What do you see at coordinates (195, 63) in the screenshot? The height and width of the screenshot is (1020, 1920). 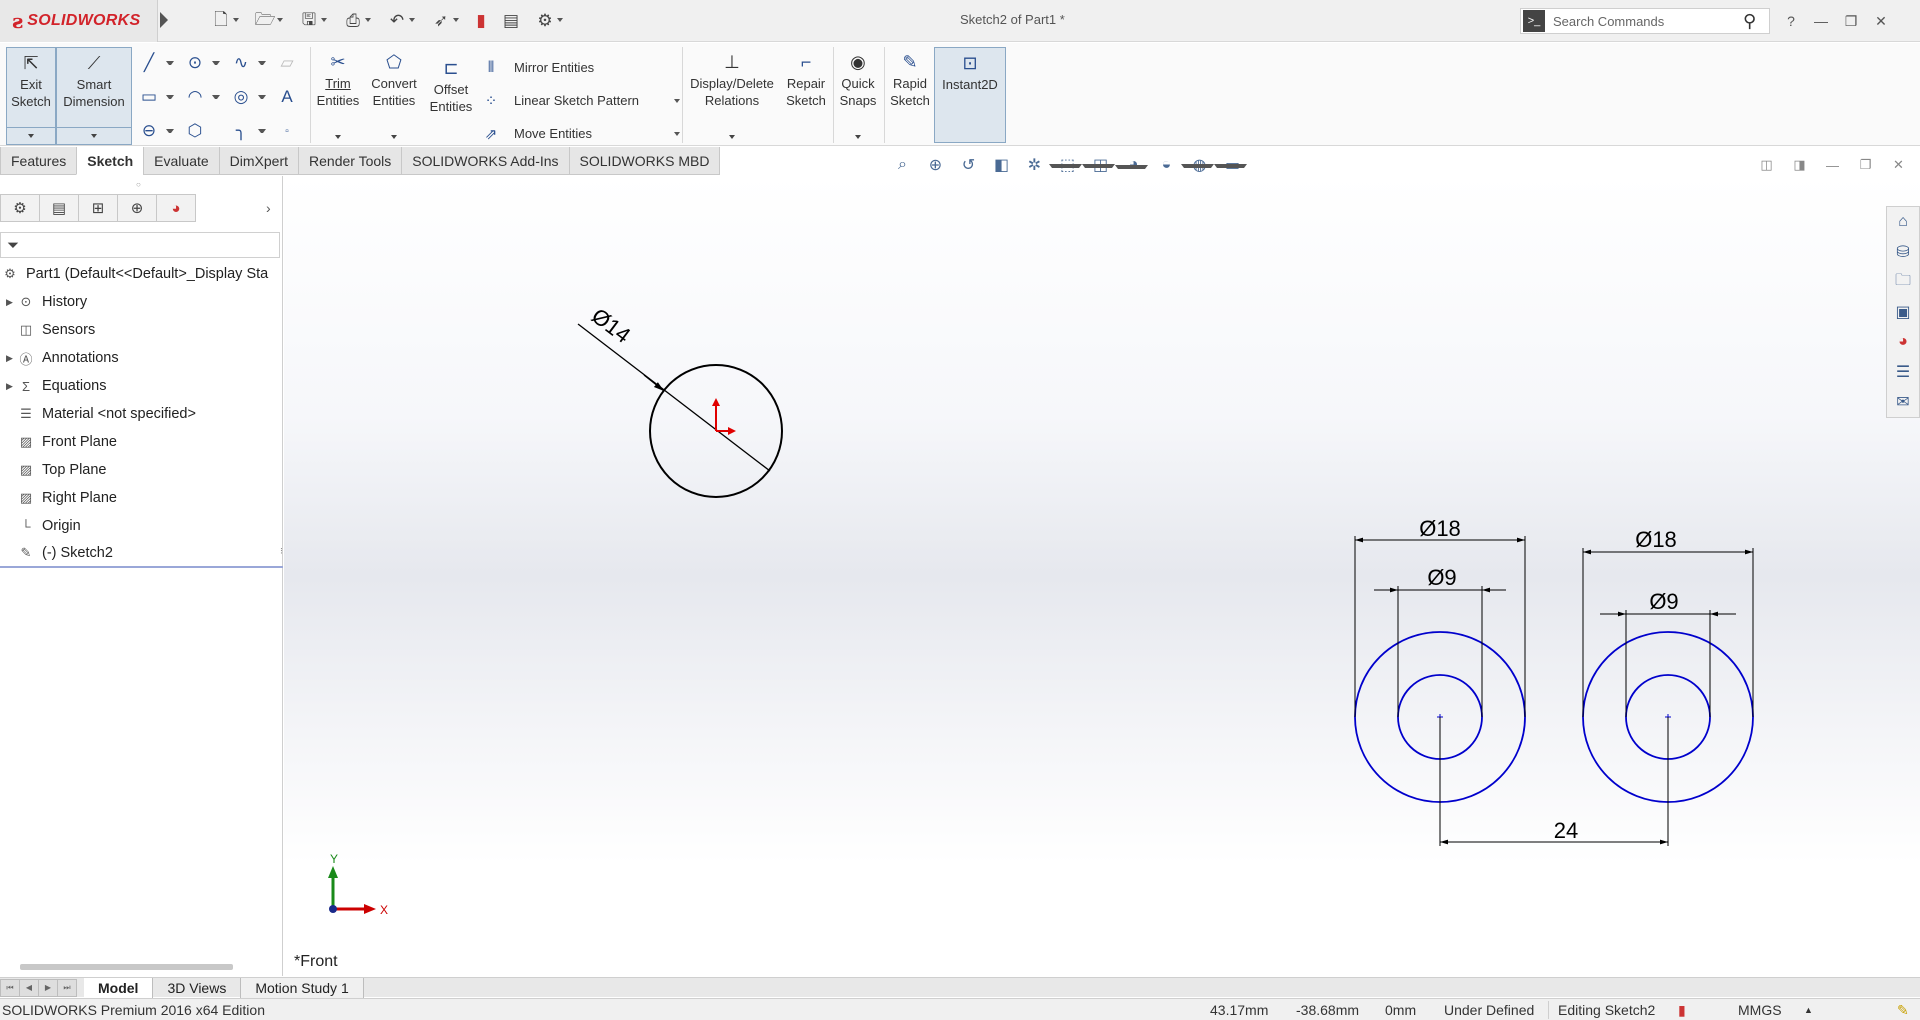 I see `circle-icon: ⊙` at bounding box center [195, 63].